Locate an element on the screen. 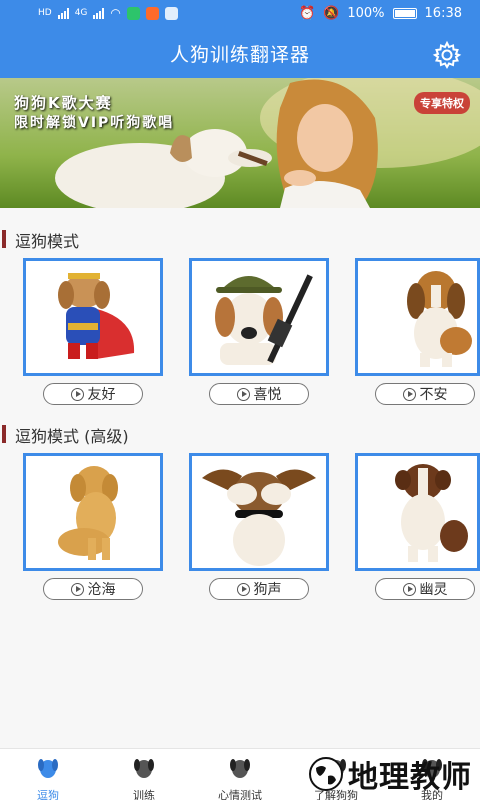  dog-card-anxious is located at coordinates (417, 317).